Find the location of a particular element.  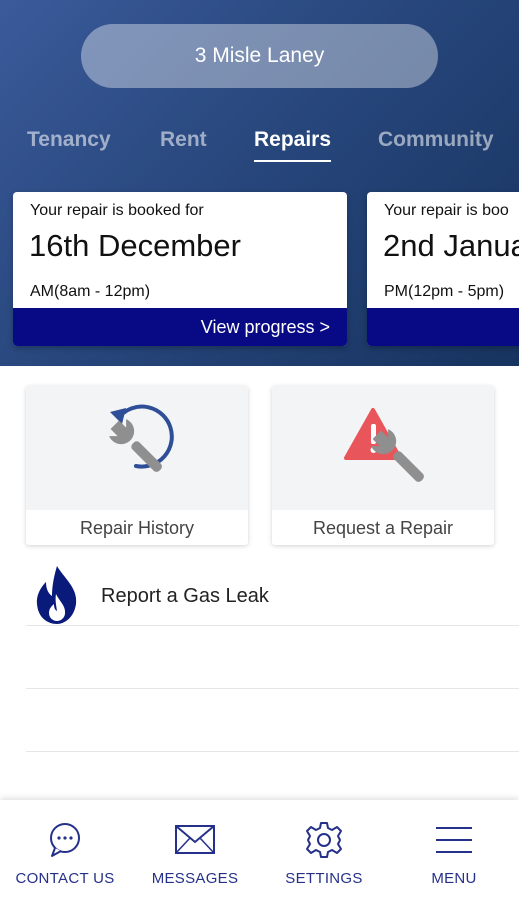

bottom-navigation: CONTACT US MESSAGES SETTINGS MENU is located at coordinates (259, 850).